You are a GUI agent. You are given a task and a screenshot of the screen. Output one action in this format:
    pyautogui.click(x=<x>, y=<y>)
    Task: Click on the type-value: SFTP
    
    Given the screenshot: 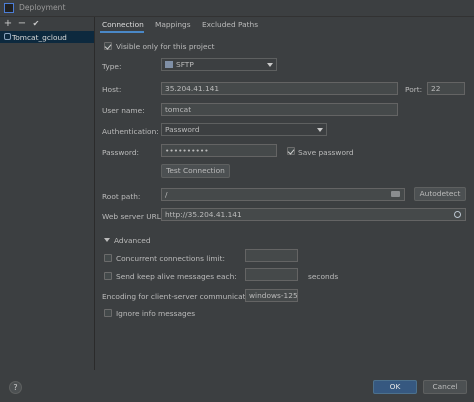 What is the action you would take?
    pyautogui.click(x=185, y=64)
    